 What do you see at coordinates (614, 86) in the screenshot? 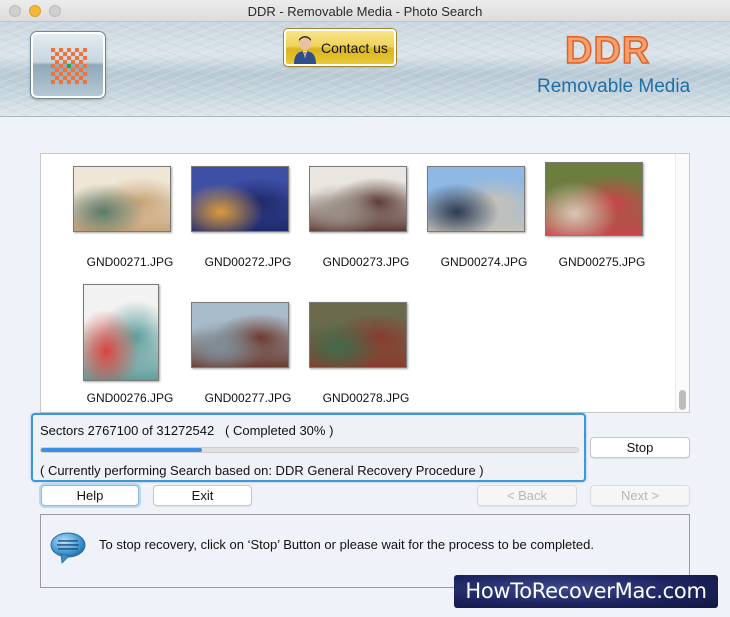
I see `brand-subtitle: Removable Media` at bounding box center [614, 86].